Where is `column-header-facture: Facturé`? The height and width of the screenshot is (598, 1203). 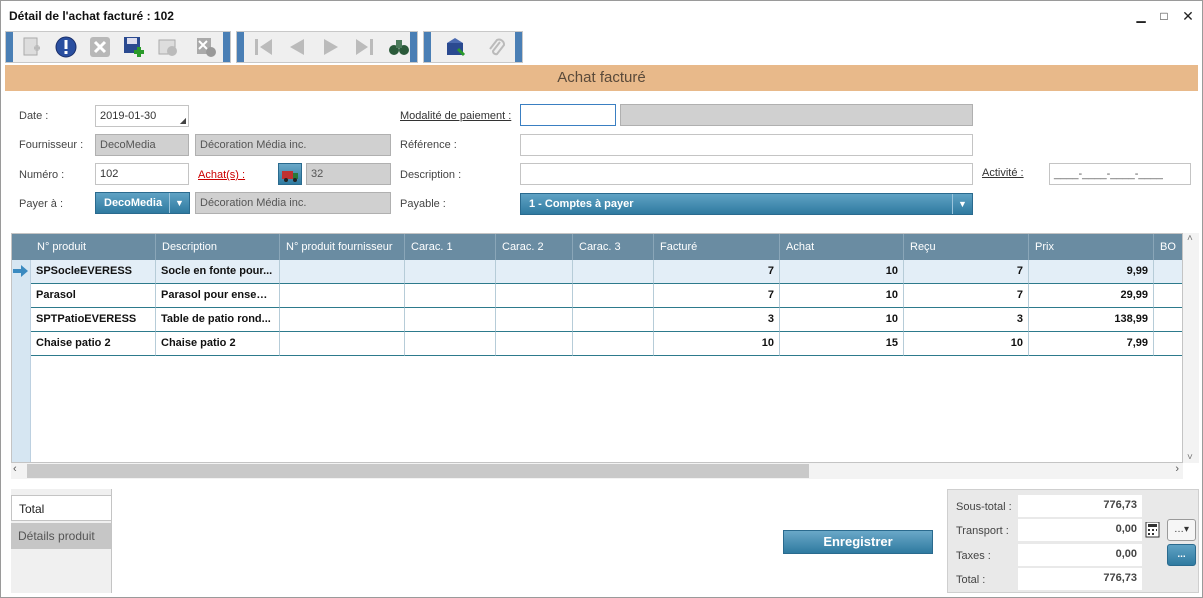 column-header-facture: Facturé is located at coordinates (717, 247).